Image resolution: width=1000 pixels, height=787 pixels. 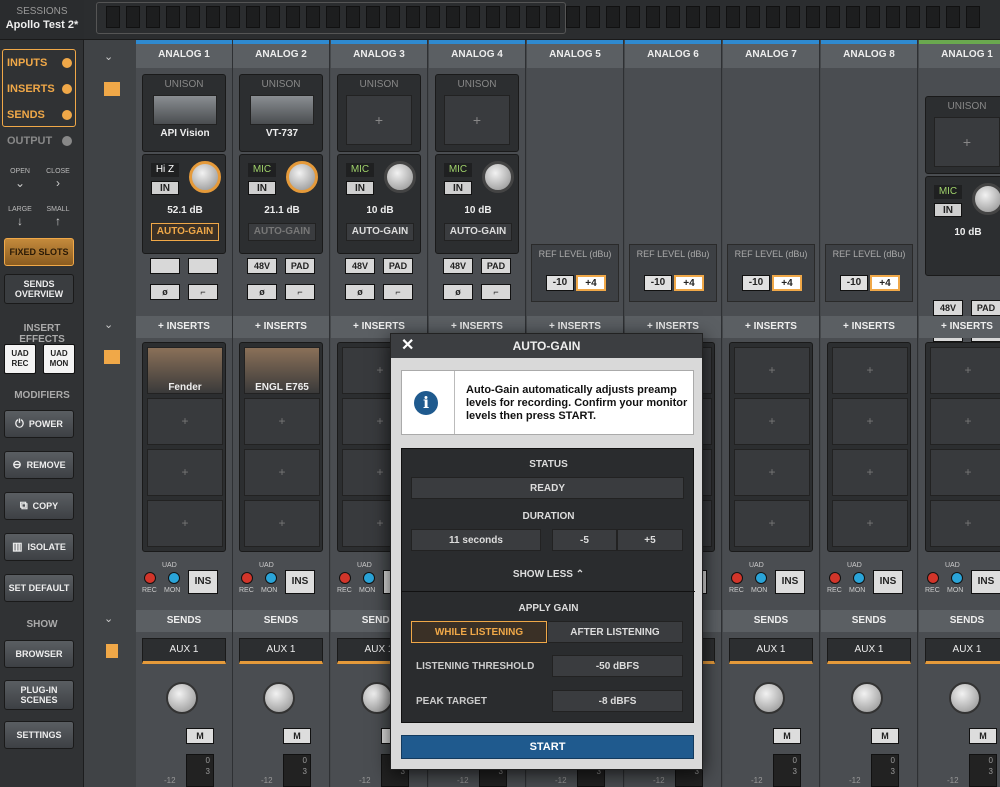 I want to click on channel-name: ANALOG 3, so click(x=379, y=54).